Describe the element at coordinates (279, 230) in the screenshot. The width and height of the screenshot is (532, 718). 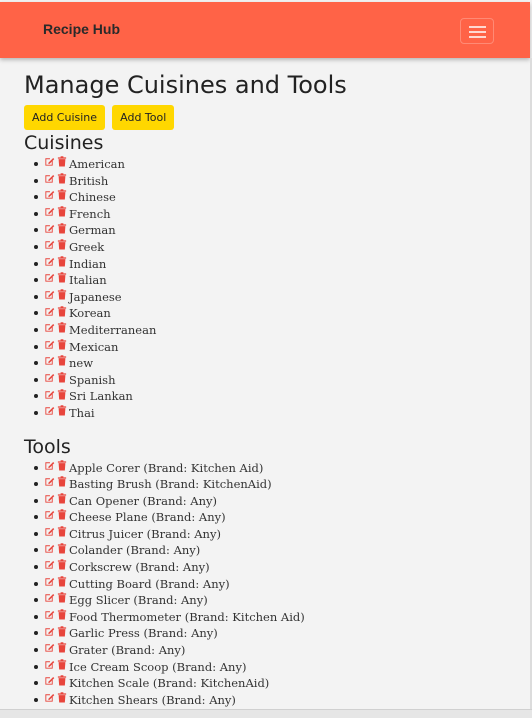
I see `list-item: German` at that location.